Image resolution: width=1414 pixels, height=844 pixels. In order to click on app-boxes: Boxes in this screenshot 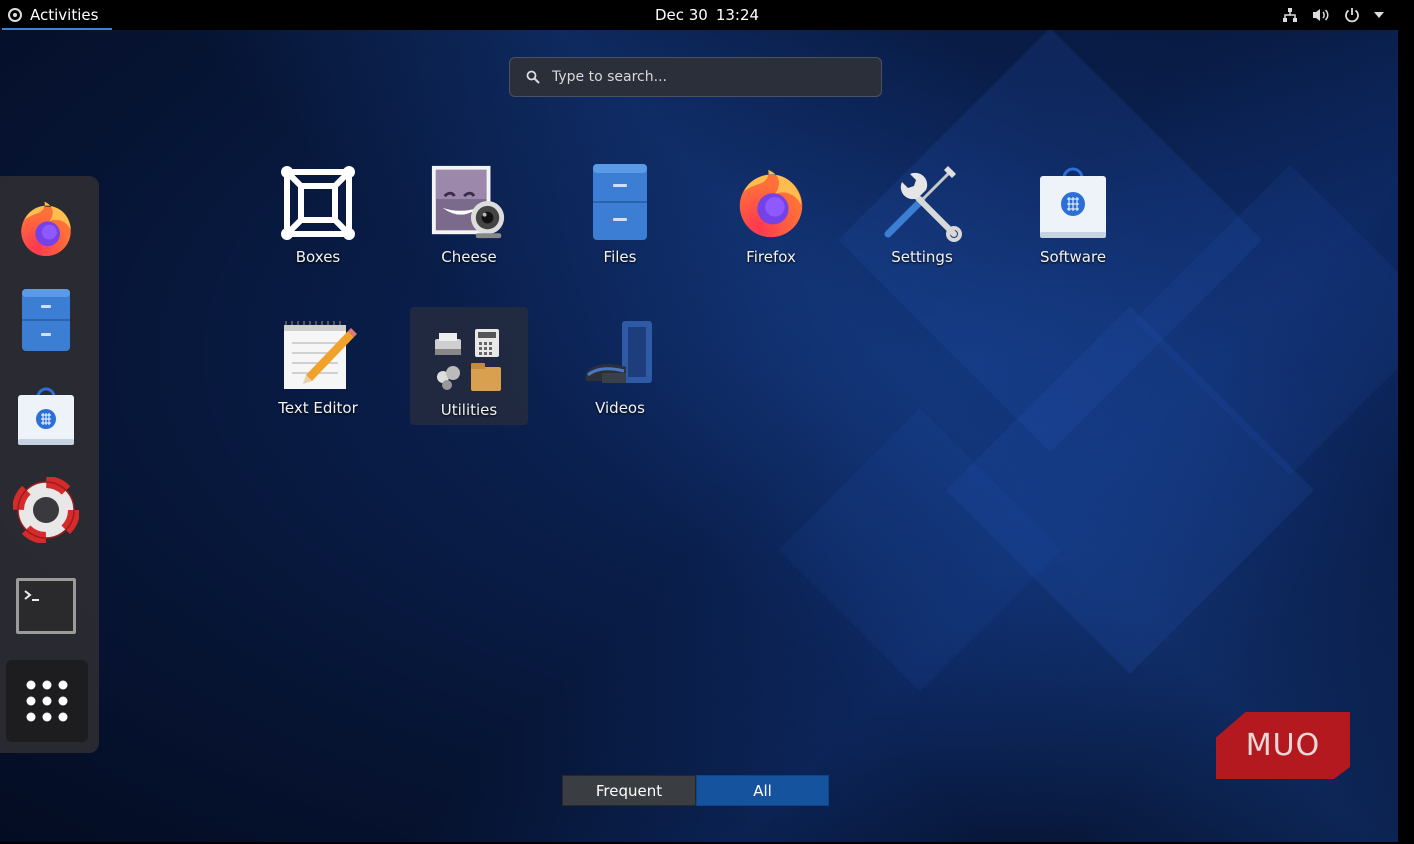, I will do `click(318, 222)`.